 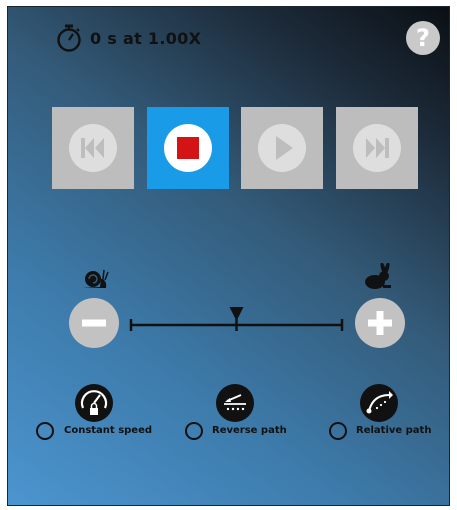 I want to click on reverse-path-icon, so click(x=235, y=403).